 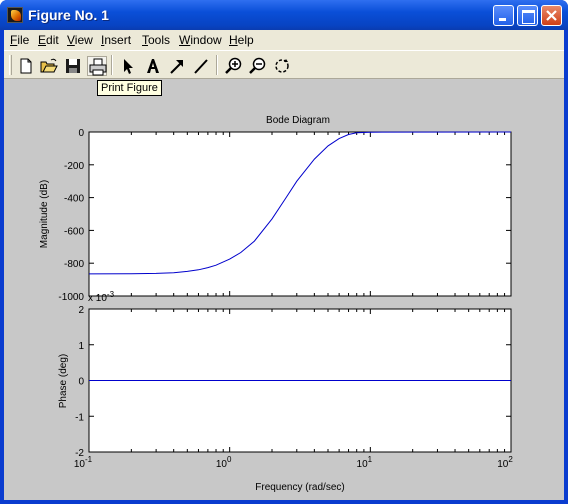 I want to click on phase-ytick-label: 1, so click(x=81, y=346).